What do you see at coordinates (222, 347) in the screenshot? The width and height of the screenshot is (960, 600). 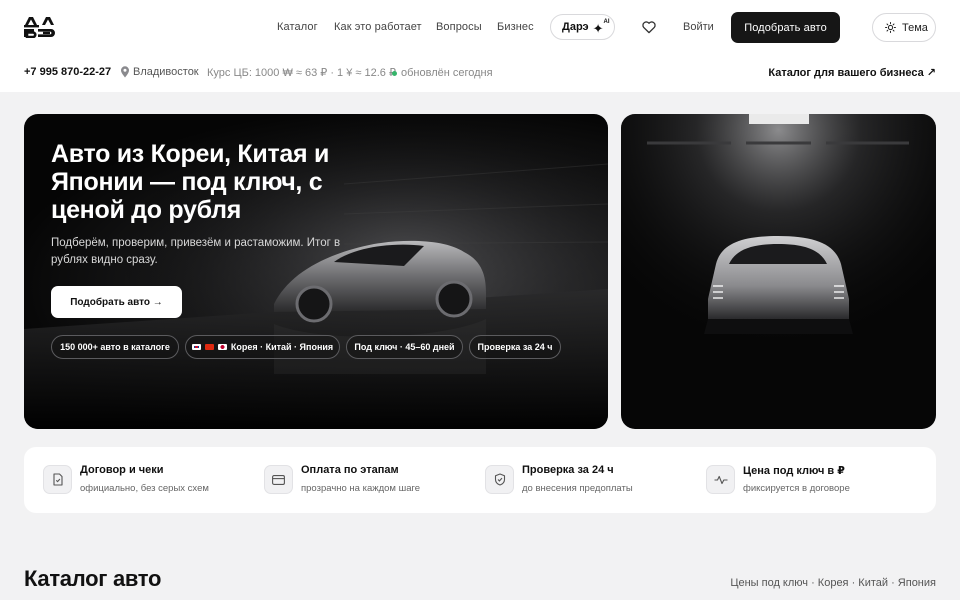 I see `japan-flag-icon` at bounding box center [222, 347].